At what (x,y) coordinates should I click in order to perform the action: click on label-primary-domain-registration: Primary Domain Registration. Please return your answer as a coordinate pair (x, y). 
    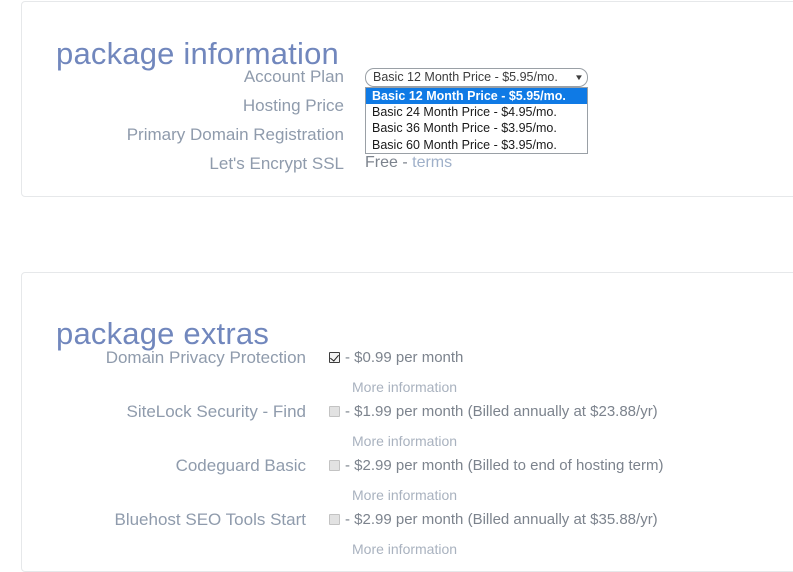
    Looking at the image, I should click on (235, 134).